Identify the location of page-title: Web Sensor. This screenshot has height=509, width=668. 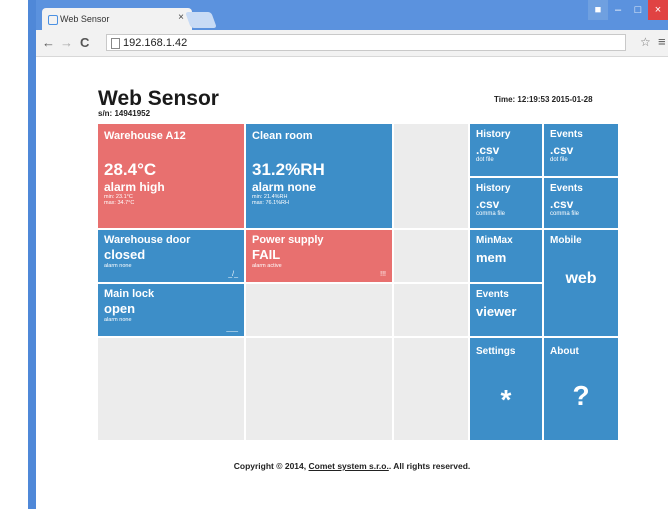
(158, 98).